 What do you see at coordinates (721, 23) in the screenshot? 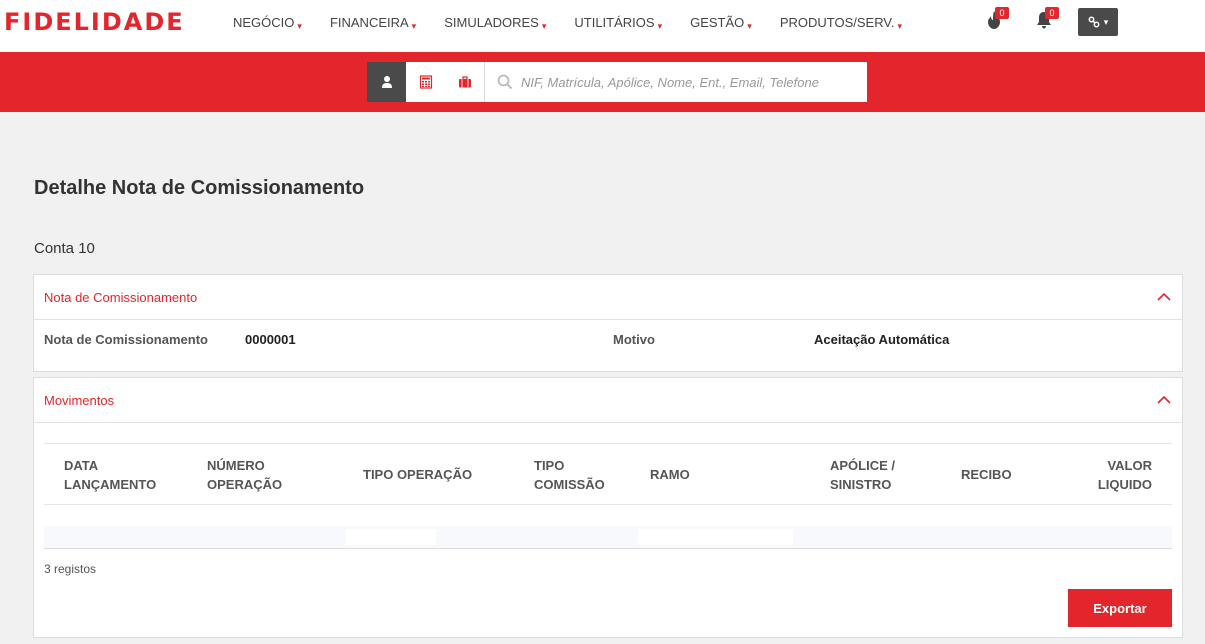
I see `nav-item-gestao: GESTÃO ▾` at bounding box center [721, 23].